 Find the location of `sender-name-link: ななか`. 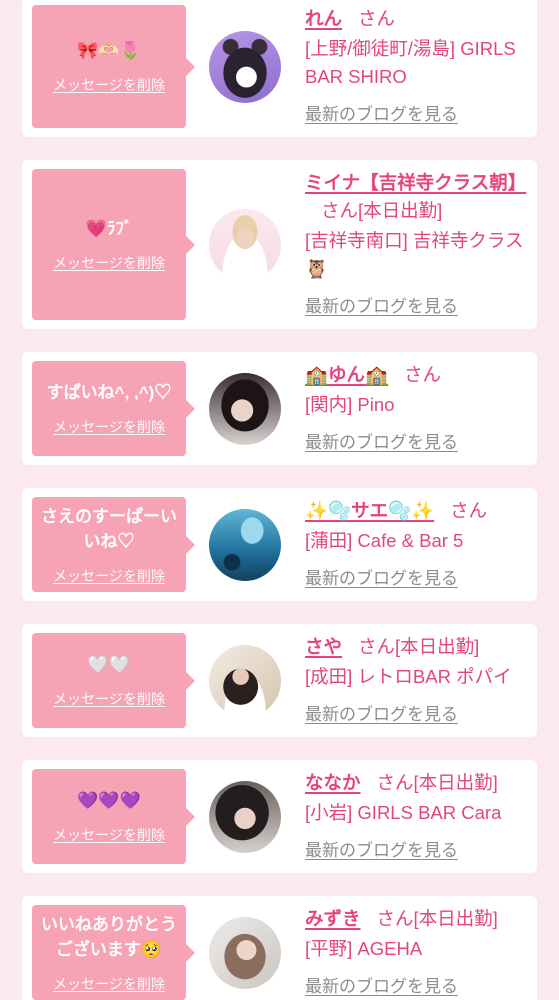

sender-name-link: ななか is located at coordinates (333, 782).